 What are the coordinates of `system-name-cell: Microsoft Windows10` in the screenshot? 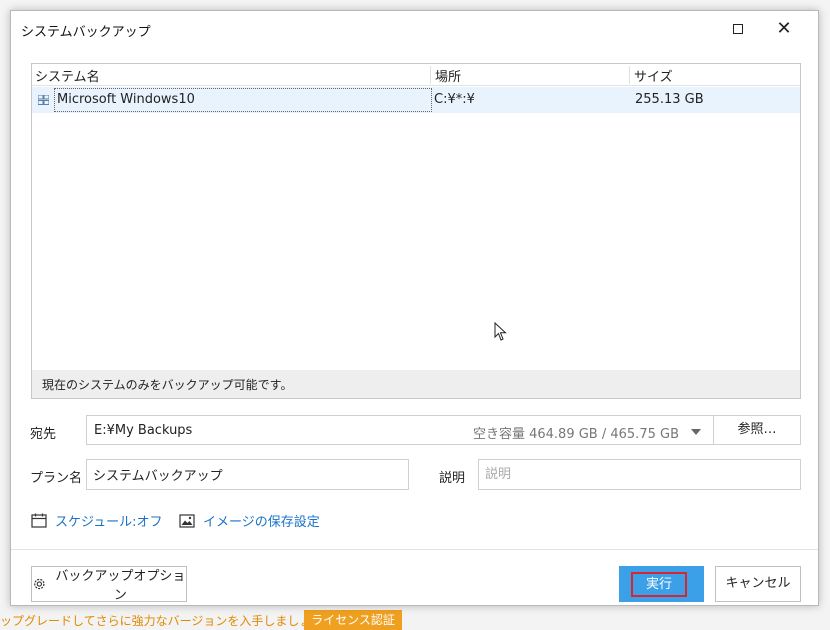 It's located at (243, 100).